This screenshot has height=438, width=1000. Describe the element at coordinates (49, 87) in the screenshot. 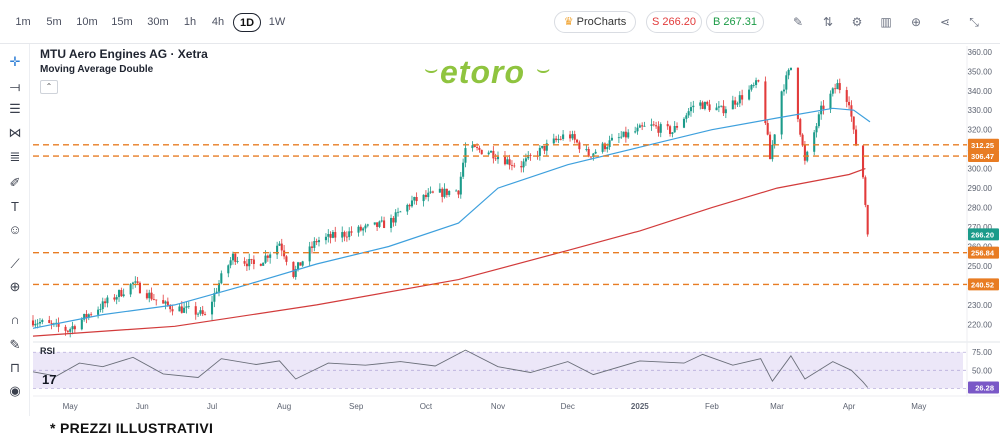

I see `collapse-legend-button: ⌃` at that location.